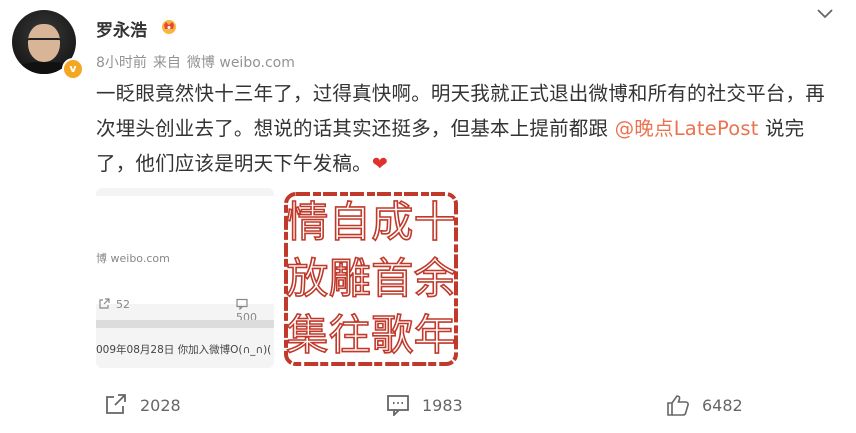  Describe the element at coordinates (392, 335) in the screenshot. I see `seal-char: 歌` at that location.